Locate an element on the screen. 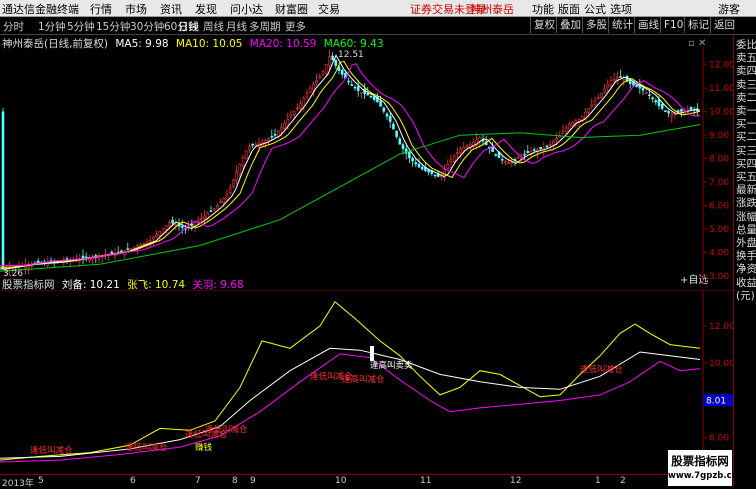 The width and height of the screenshot is (756, 489). y-tick-label: 11.00 is located at coordinates (721, 89).